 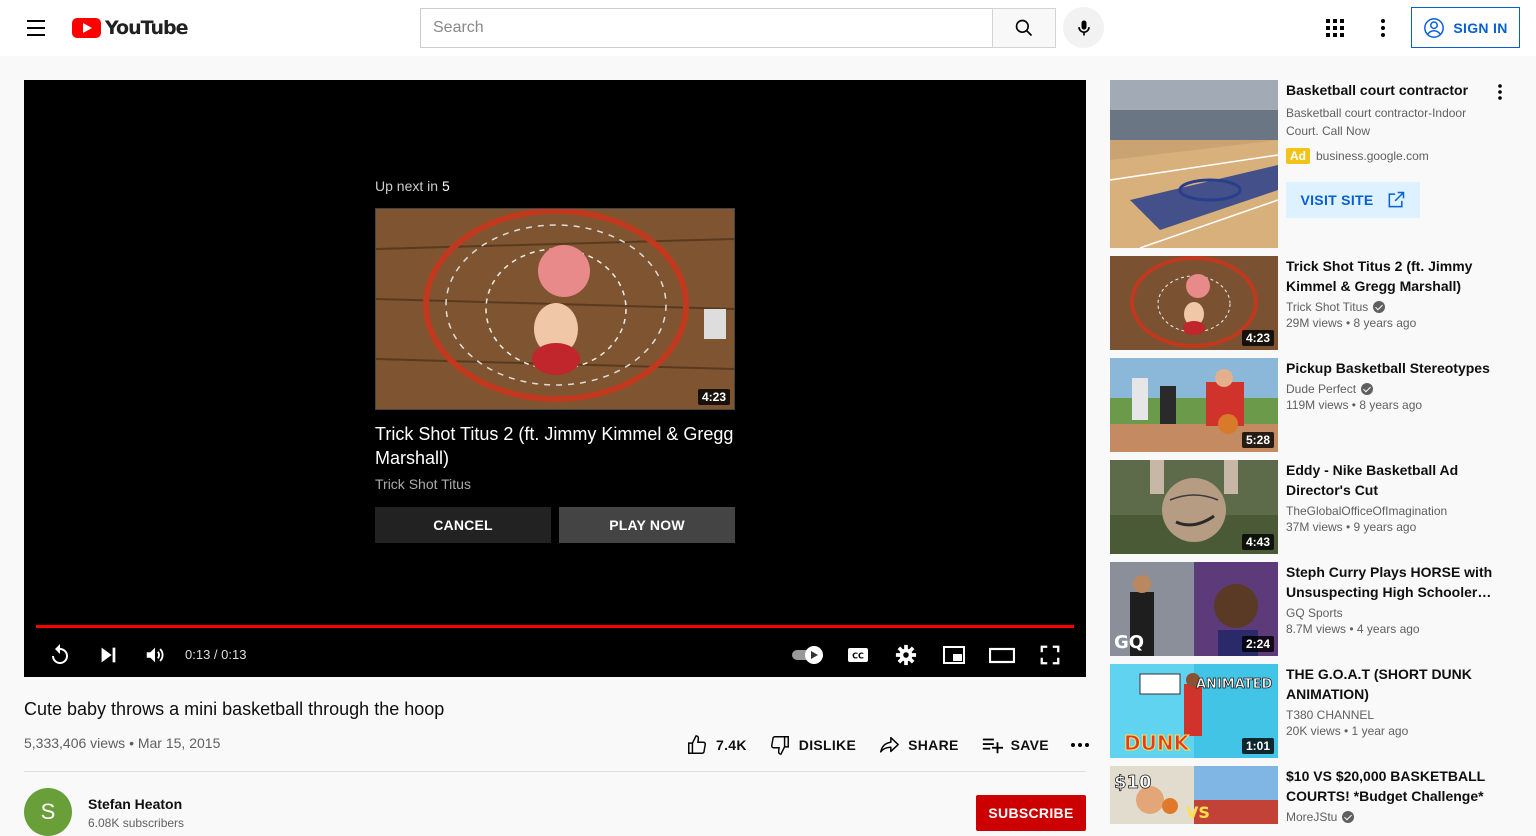 What do you see at coordinates (1377, 90) in the screenshot?
I see `ad-title: Basketball court contractor` at bounding box center [1377, 90].